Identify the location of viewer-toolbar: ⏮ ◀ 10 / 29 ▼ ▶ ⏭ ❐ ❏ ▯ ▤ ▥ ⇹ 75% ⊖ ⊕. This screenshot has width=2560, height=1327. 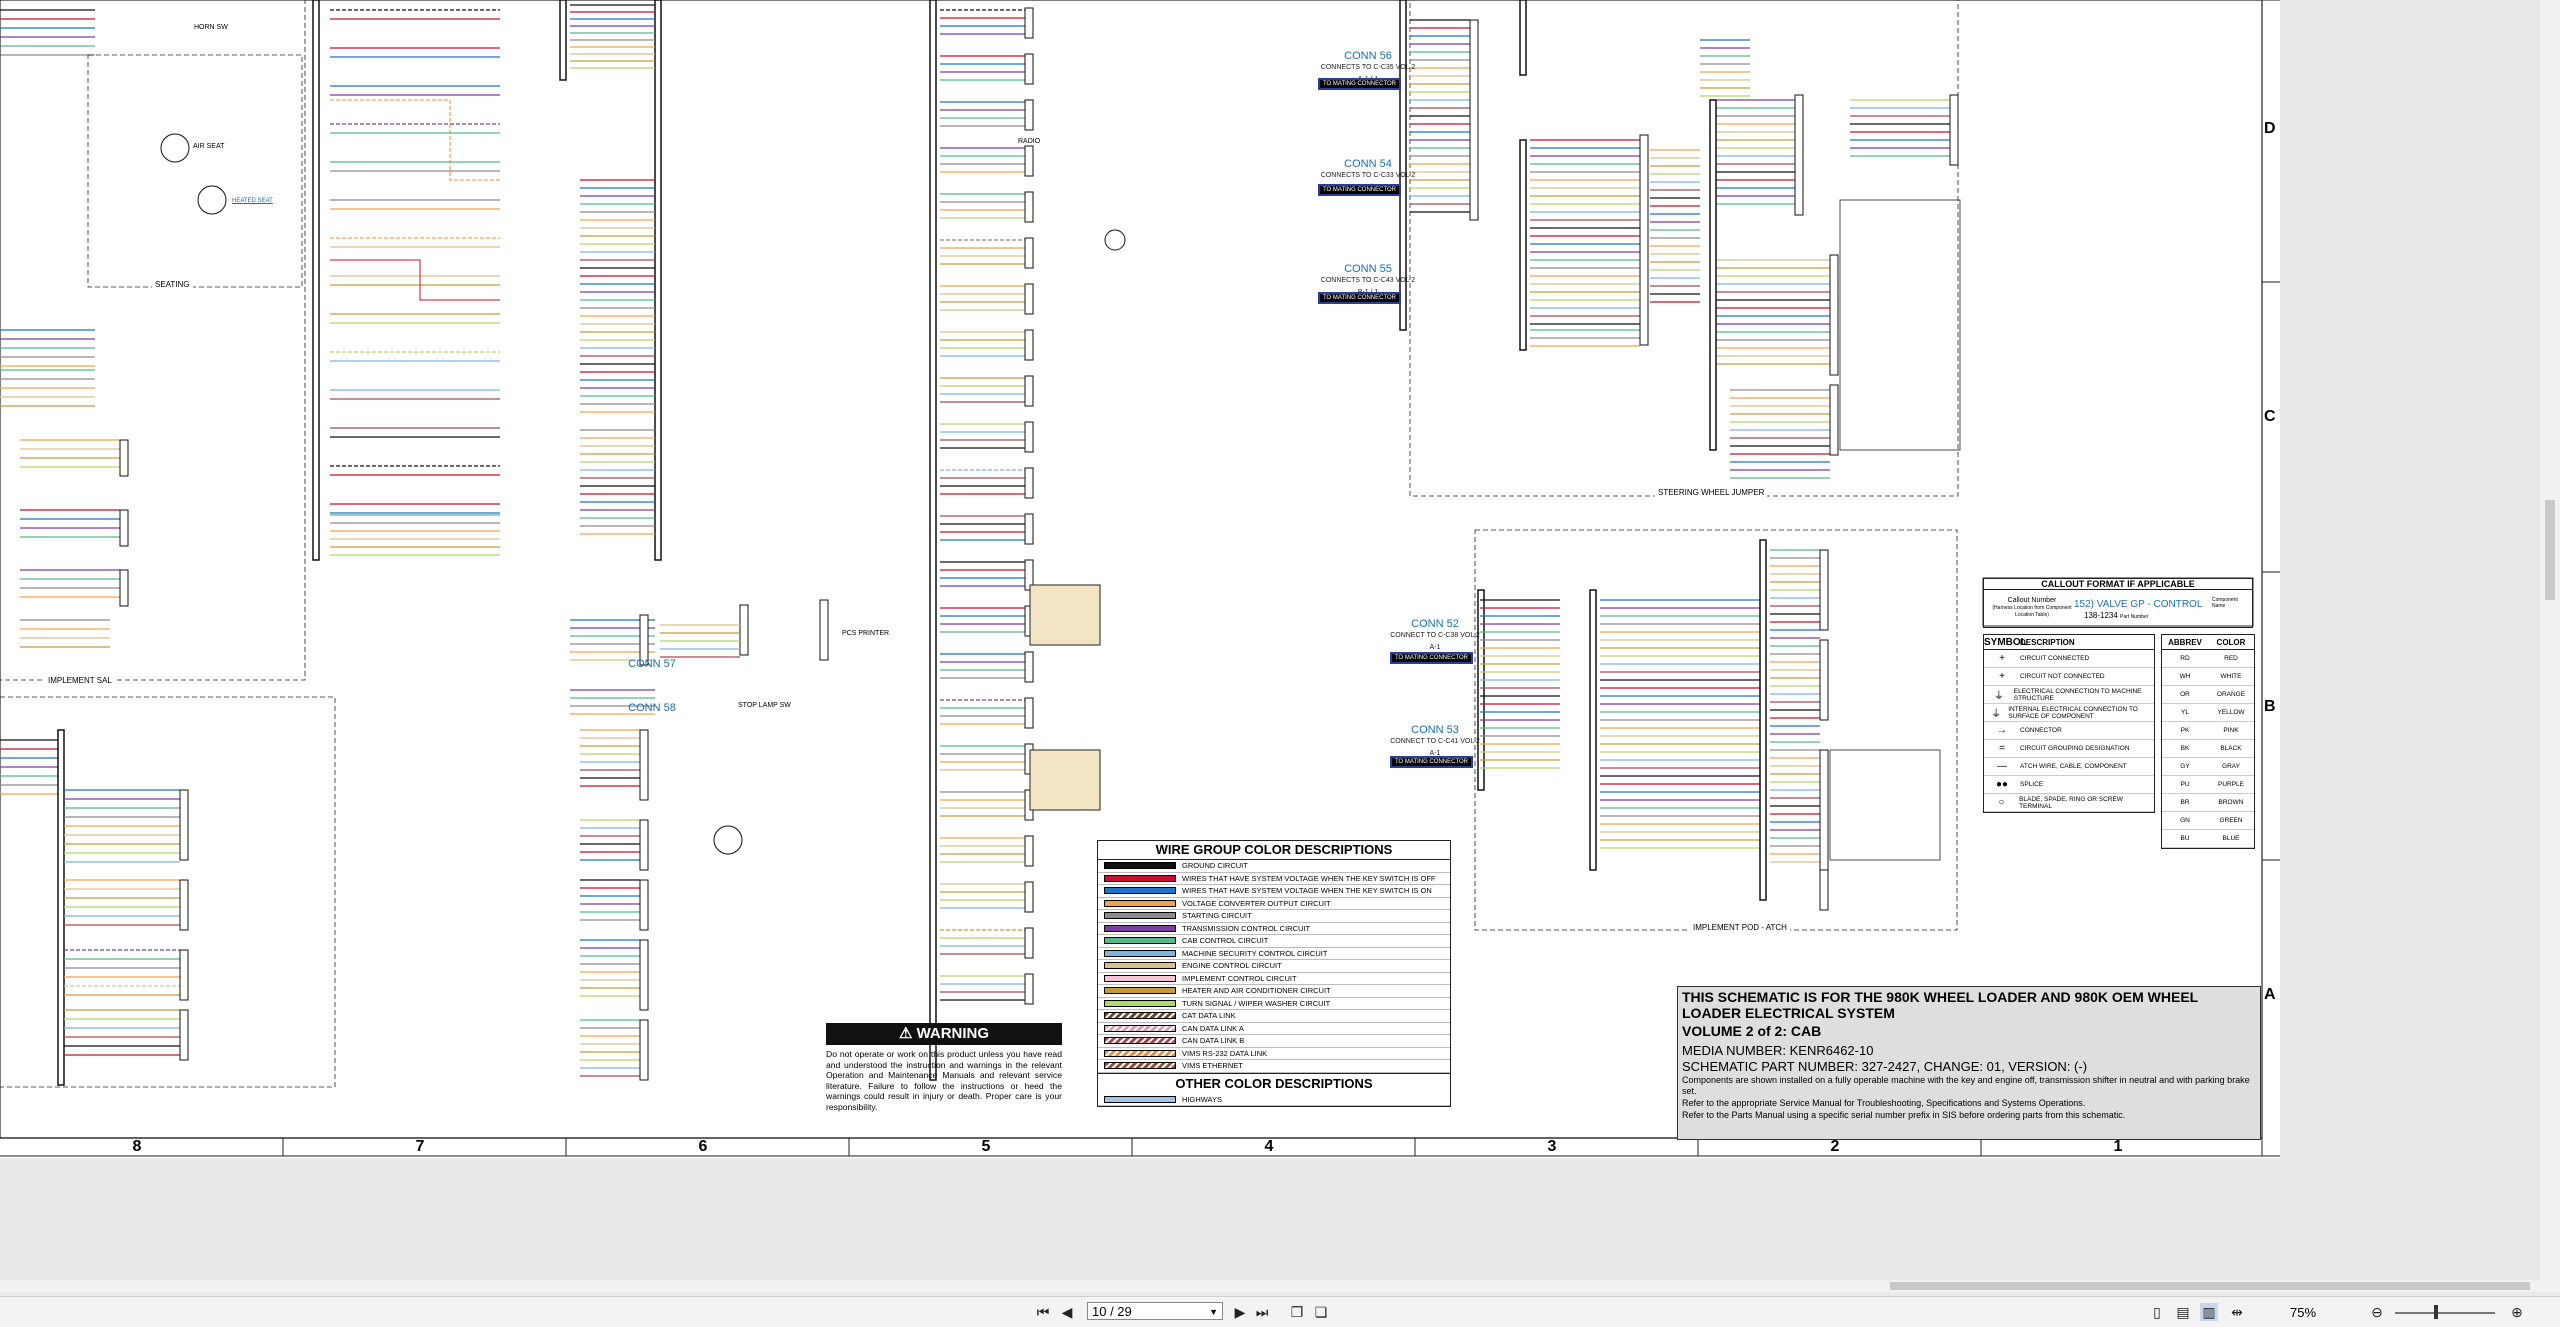
(1280, 1311).